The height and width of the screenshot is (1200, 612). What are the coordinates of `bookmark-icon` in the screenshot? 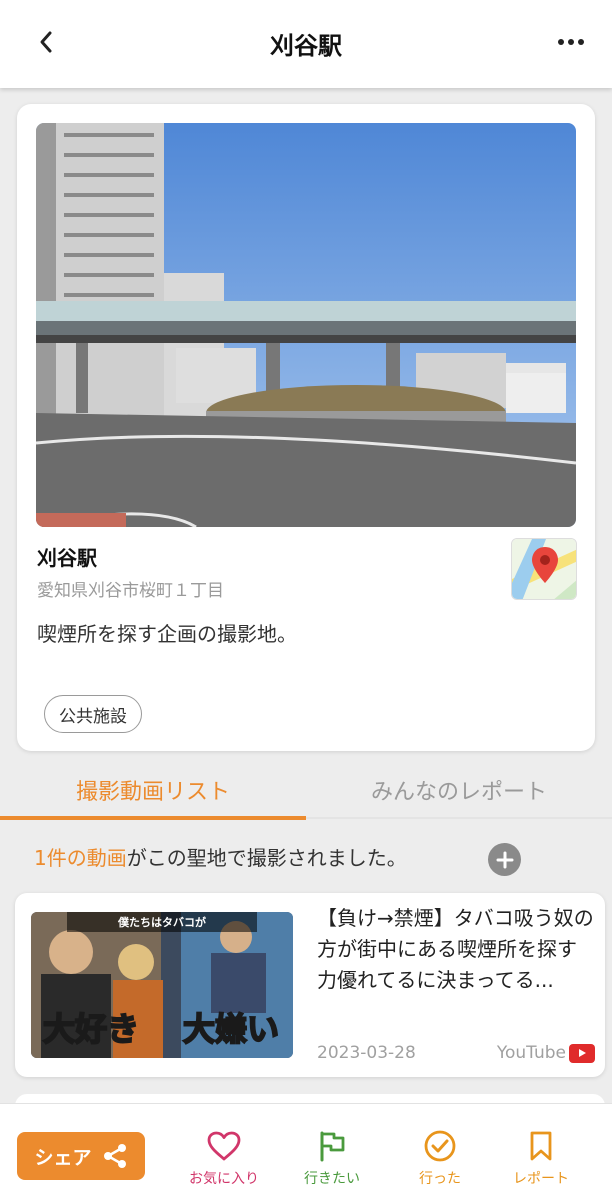 It's located at (541, 1146).